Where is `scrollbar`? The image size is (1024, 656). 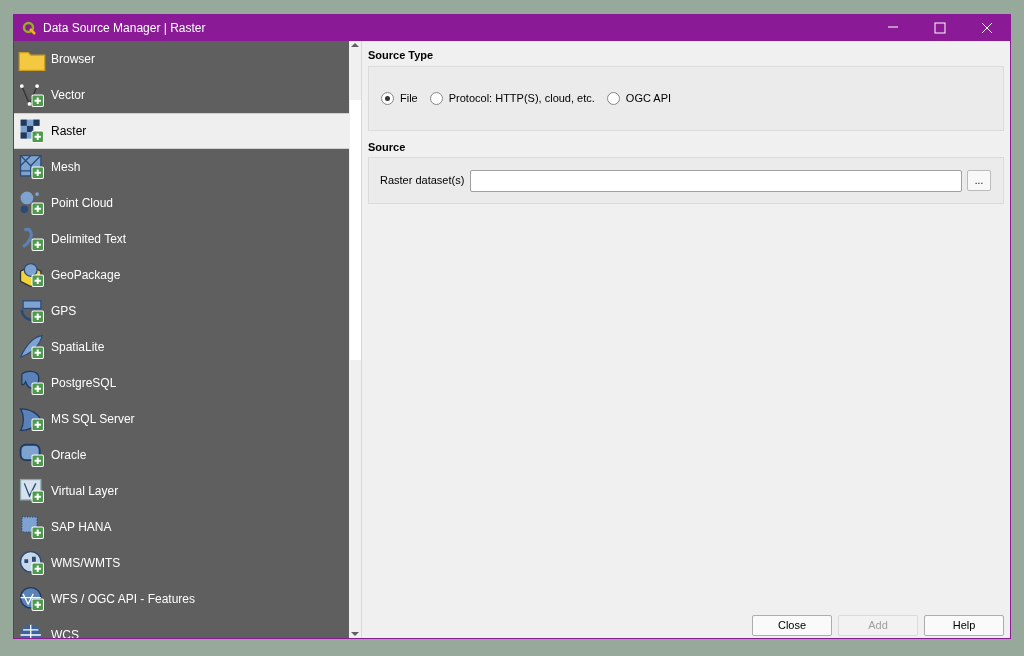 scrollbar is located at coordinates (355, 339).